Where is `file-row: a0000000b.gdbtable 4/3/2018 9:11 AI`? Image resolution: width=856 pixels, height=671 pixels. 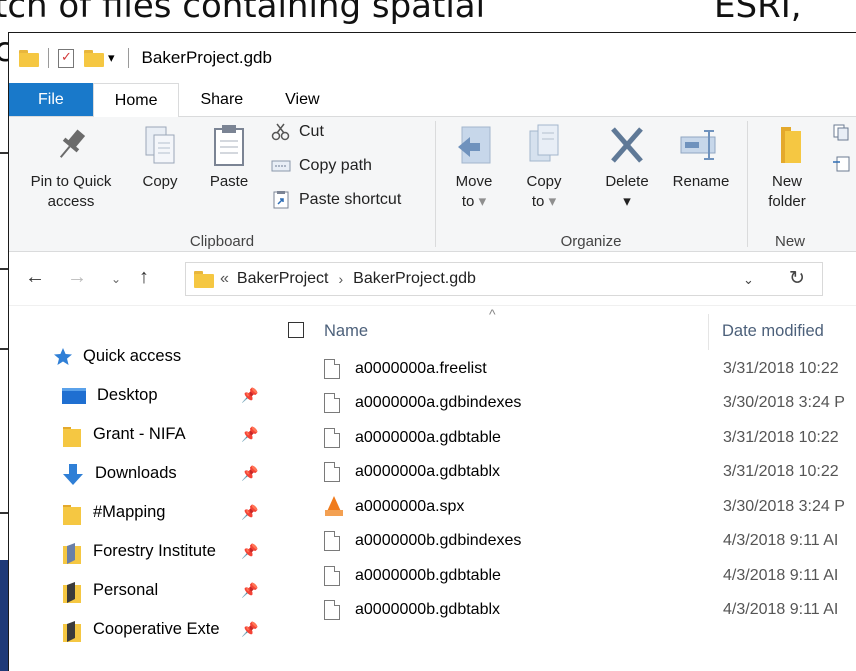 file-row: a0000000b.gdbtable 4/3/2018 9:11 AI is located at coordinates (561, 578).